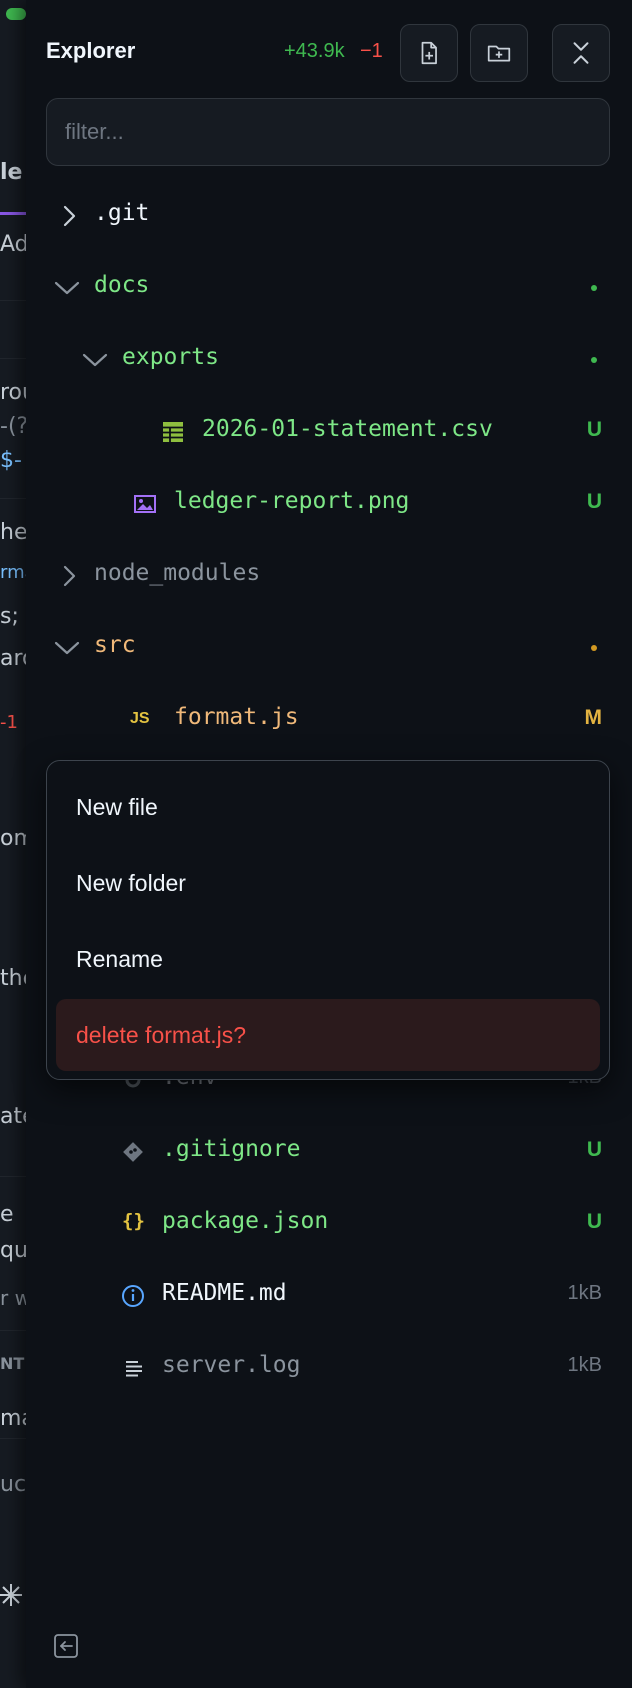  Describe the element at coordinates (133, 1296) in the screenshot. I see `info-icon` at that location.